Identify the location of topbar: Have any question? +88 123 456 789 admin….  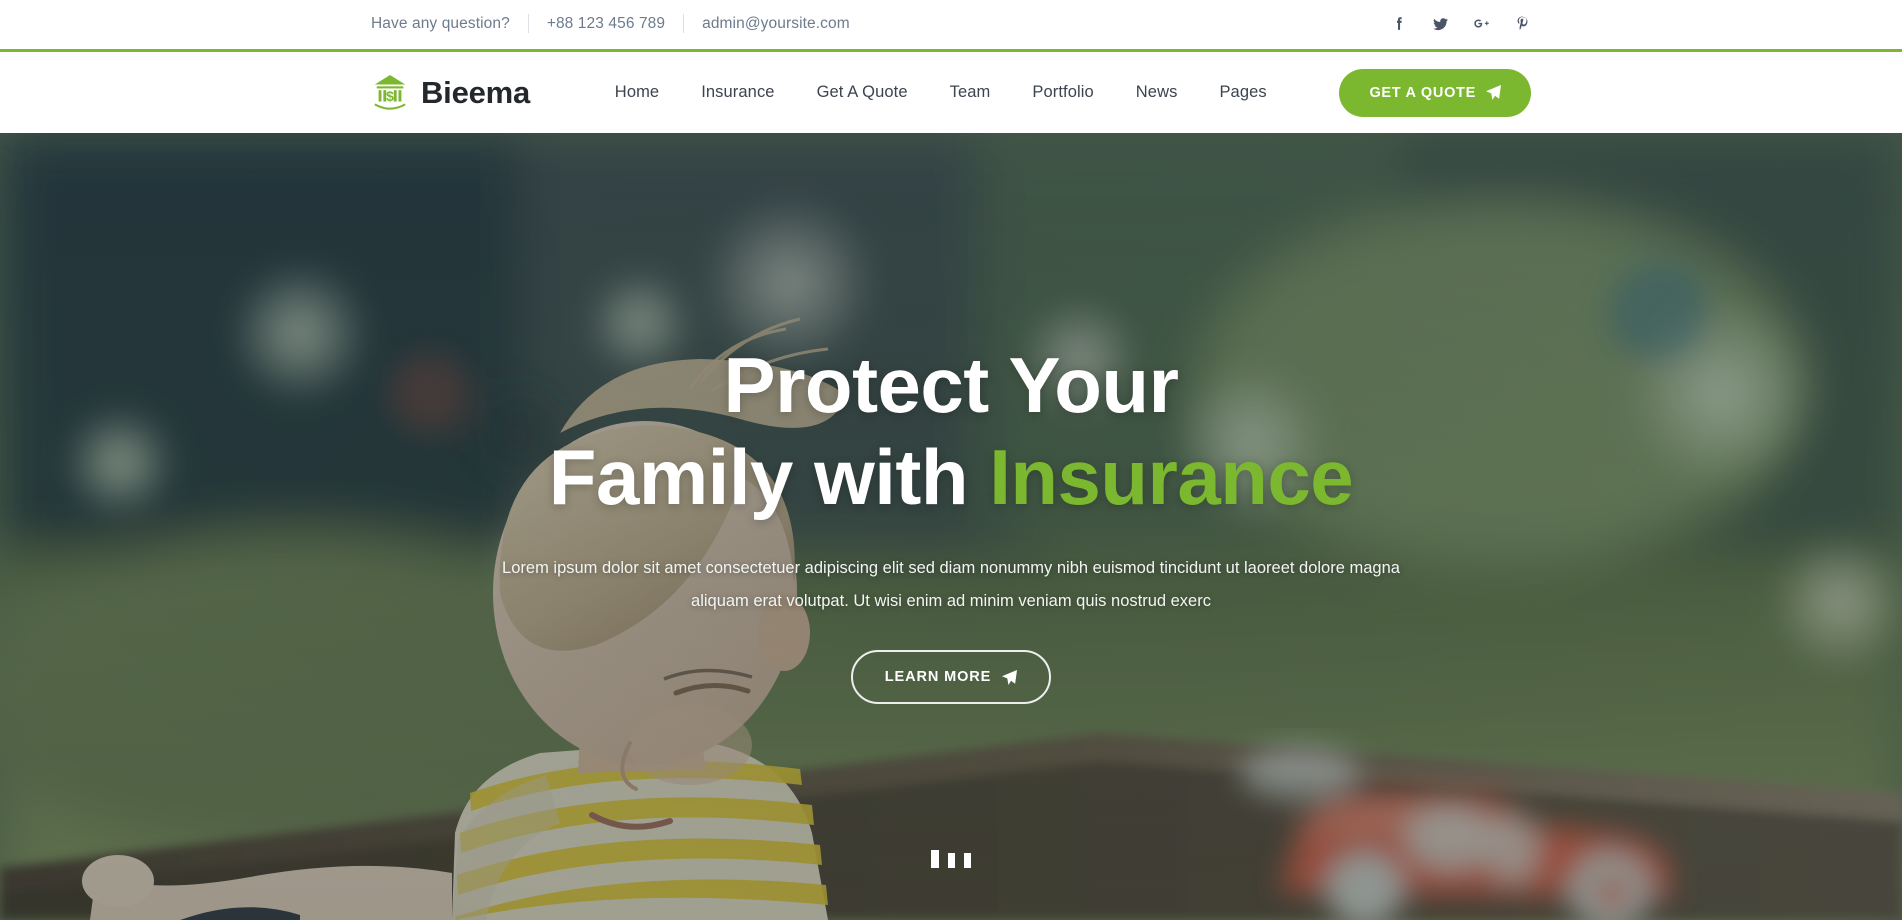
(951, 26).